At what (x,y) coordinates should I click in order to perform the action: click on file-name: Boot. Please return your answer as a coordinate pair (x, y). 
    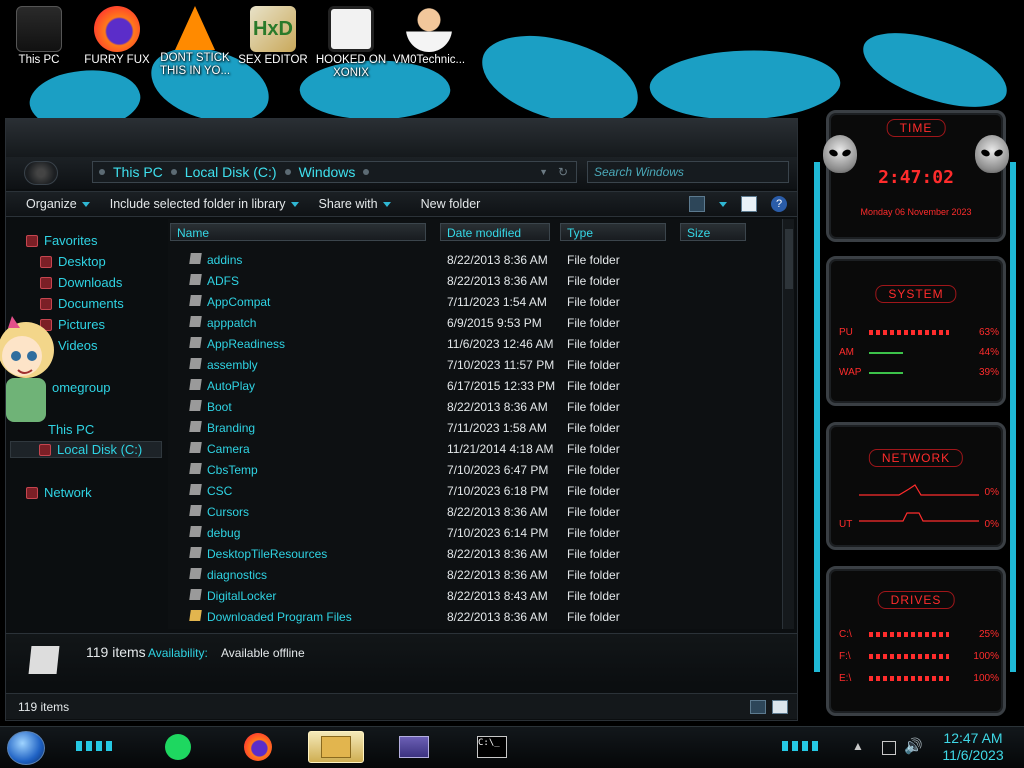
    Looking at the image, I should click on (219, 407).